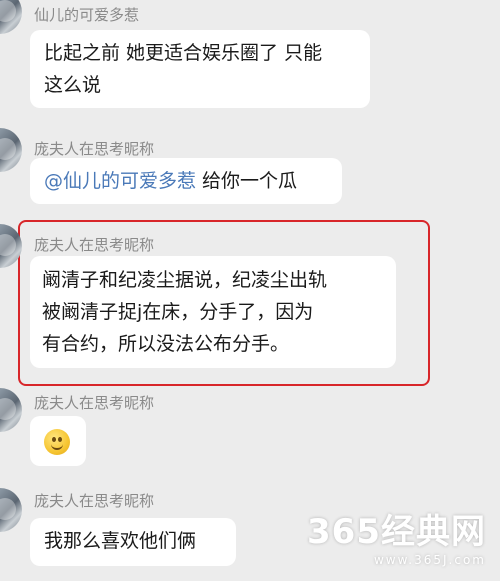 The image size is (500, 581). Describe the element at coordinates (429, 560) in the screenshot. I see `watermark-url: www.365J.com` at that location.